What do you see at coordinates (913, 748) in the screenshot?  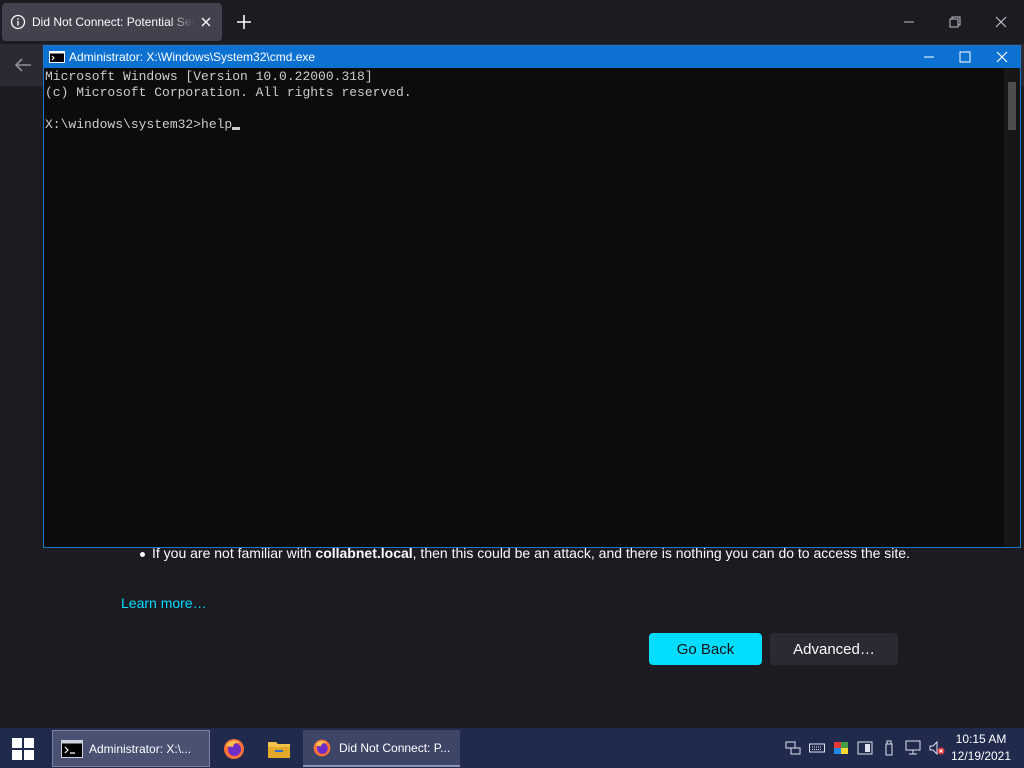 I see `network-status-icon` at bounding box center [913, 748].